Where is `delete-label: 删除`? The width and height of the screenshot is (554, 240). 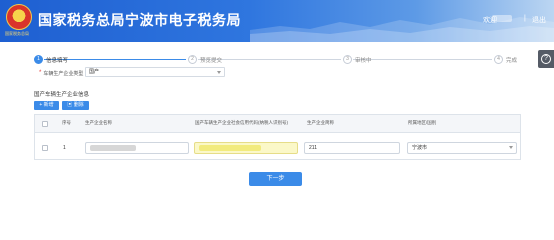
delete-label: 删除 is located at coordinates (78, 105).